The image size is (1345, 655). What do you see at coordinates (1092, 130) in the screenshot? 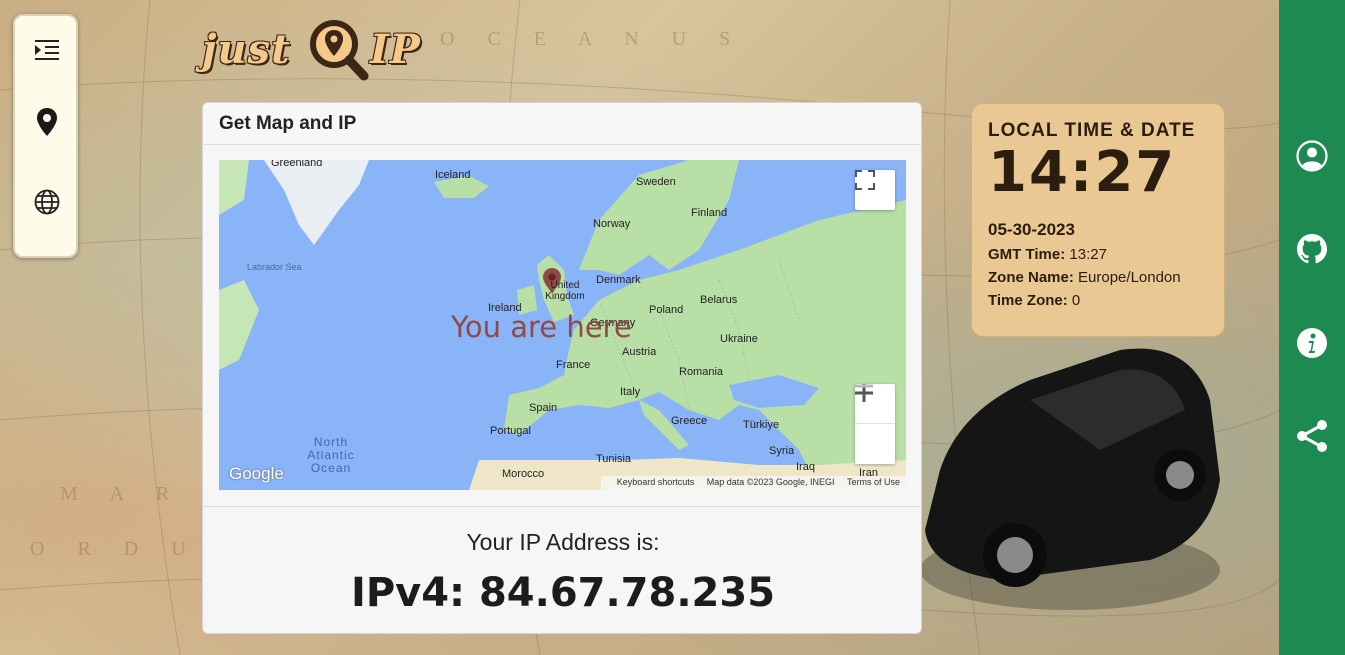
I see `time-card-heading: LOCAL TIME & DATE` at bounding box center [1092, 130].